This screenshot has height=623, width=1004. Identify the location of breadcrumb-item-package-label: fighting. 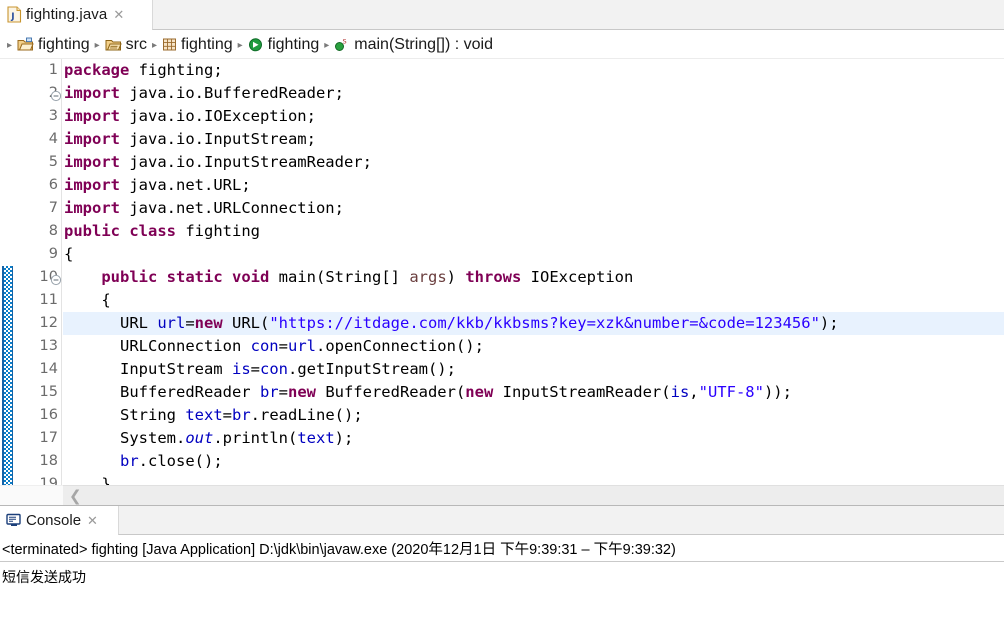
(207, 44).